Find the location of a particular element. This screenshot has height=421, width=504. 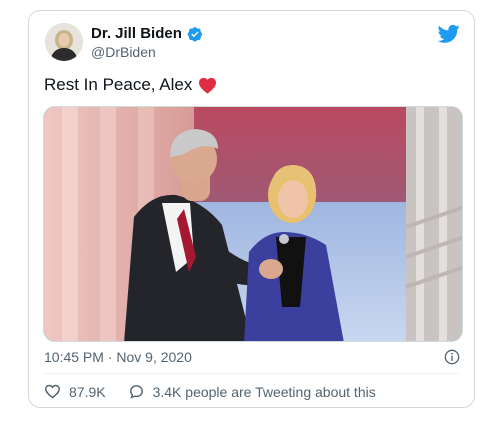

tweet-text: Rest In Peace, Alex is located at coordinates (130, 85).